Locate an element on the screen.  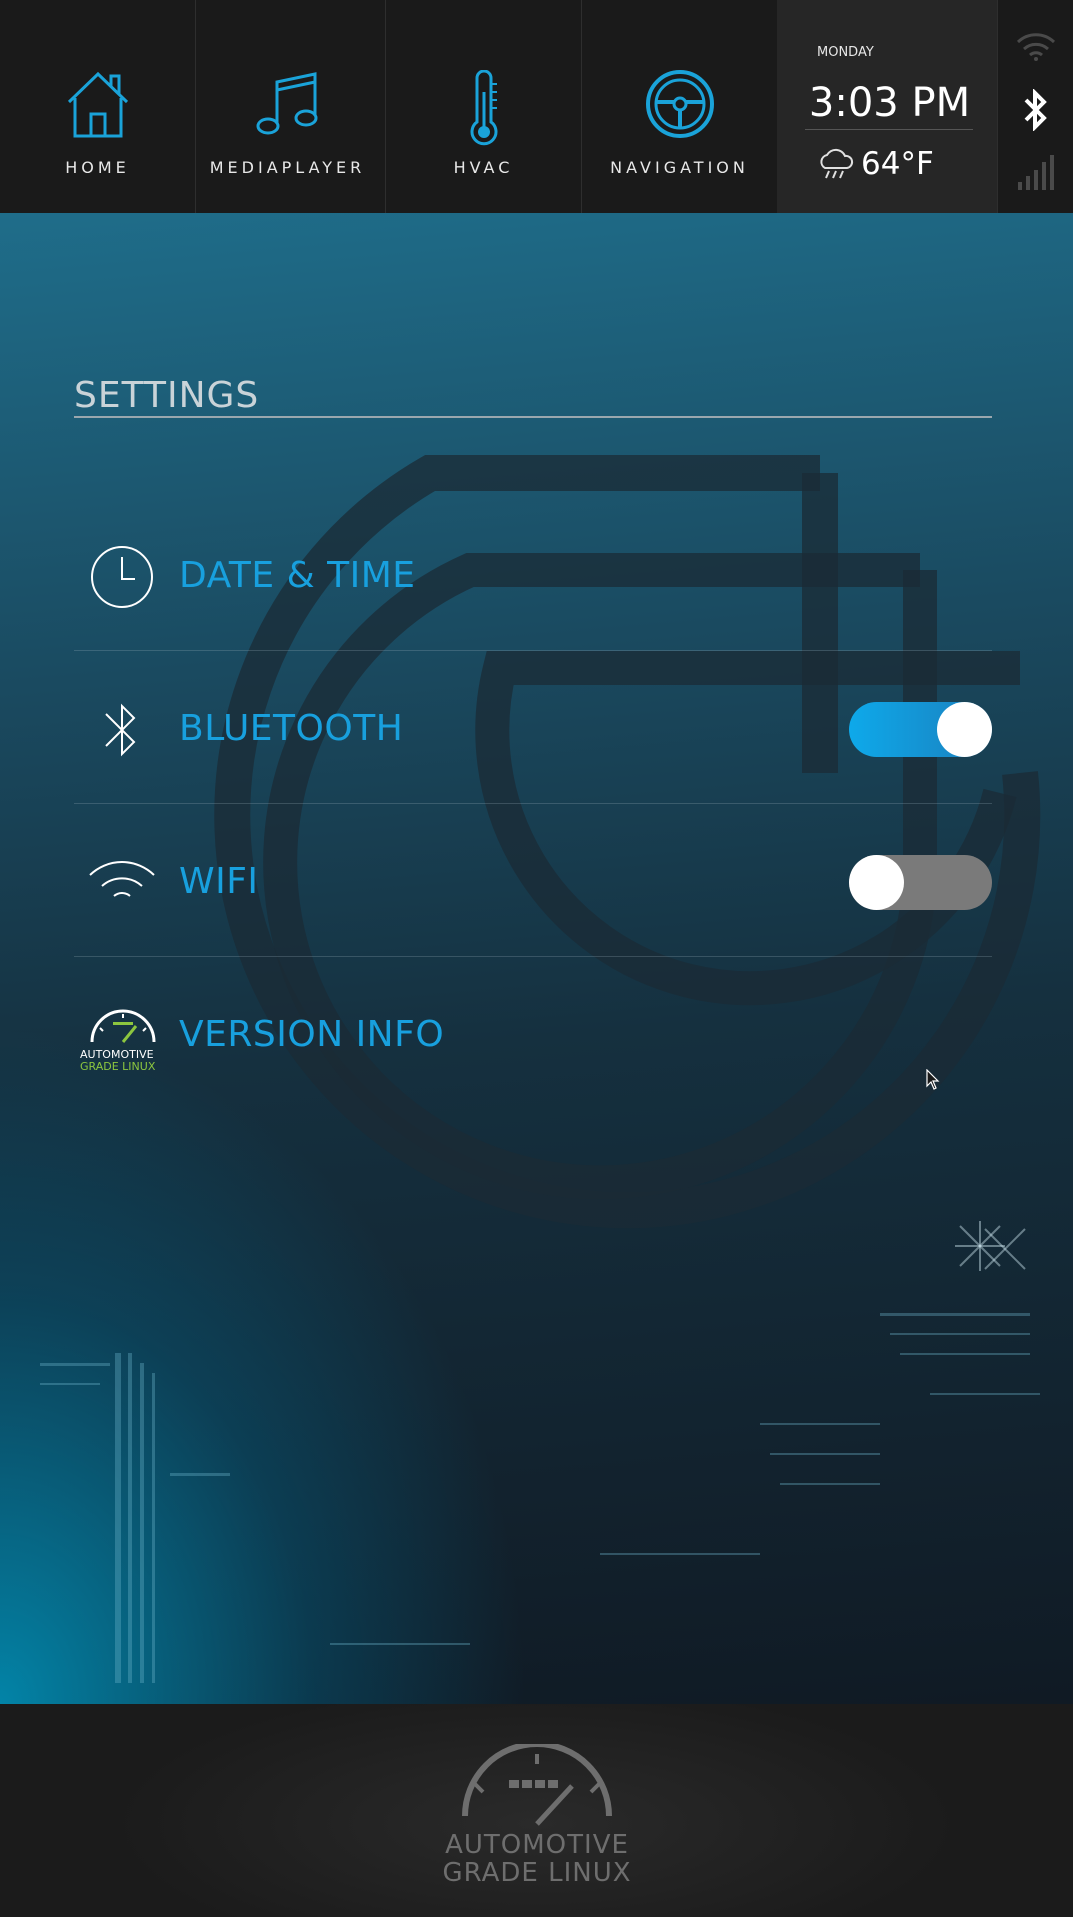
nav-hvac-button: HVAC is located at coordinates (484, 106).